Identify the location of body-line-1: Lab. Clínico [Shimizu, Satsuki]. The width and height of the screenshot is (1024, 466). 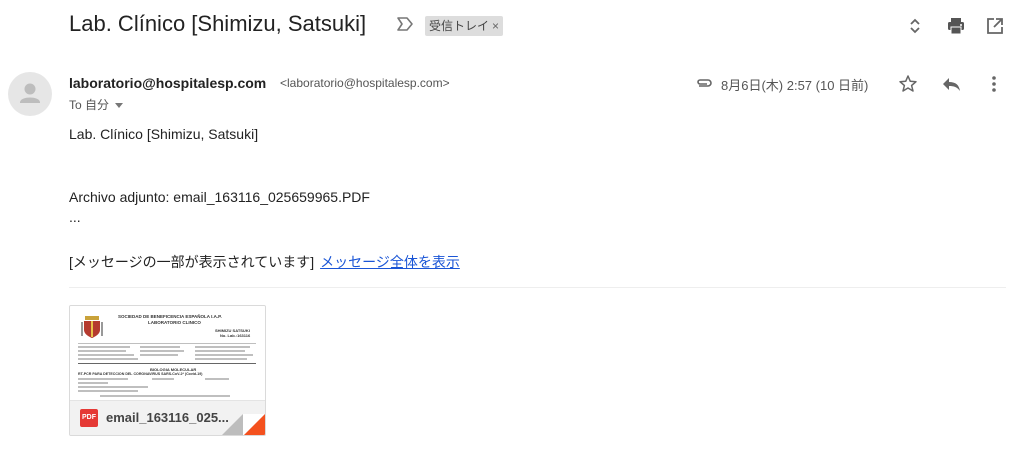
(164, 134).